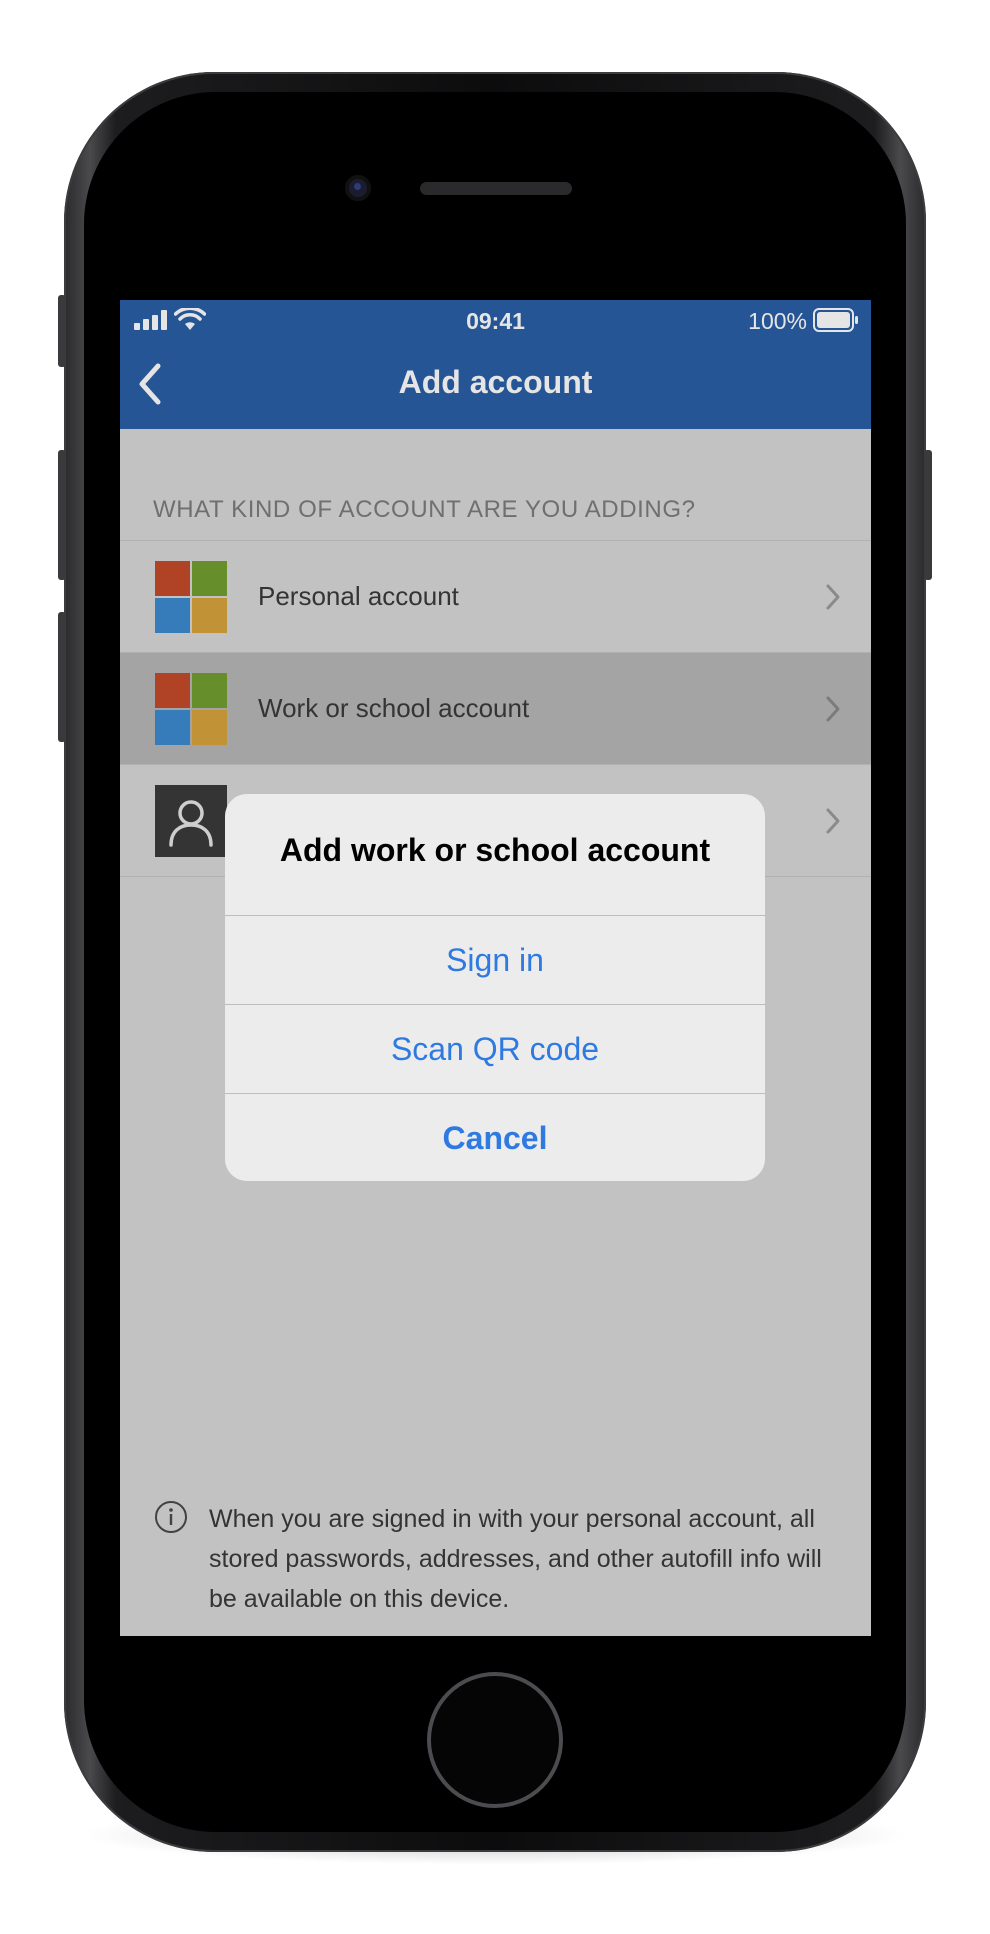 Image resolution: width=990 pixels, height=1934 pixels. I want to click on home-button, so click(495, 1740).